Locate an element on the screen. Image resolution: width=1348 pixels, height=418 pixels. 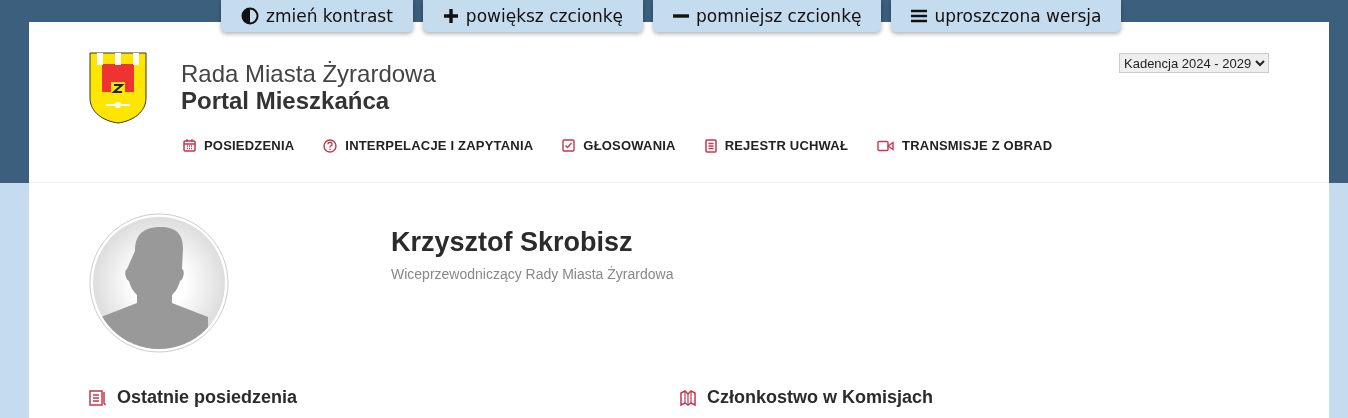
minus-icon is located at coordinates (681, 16).